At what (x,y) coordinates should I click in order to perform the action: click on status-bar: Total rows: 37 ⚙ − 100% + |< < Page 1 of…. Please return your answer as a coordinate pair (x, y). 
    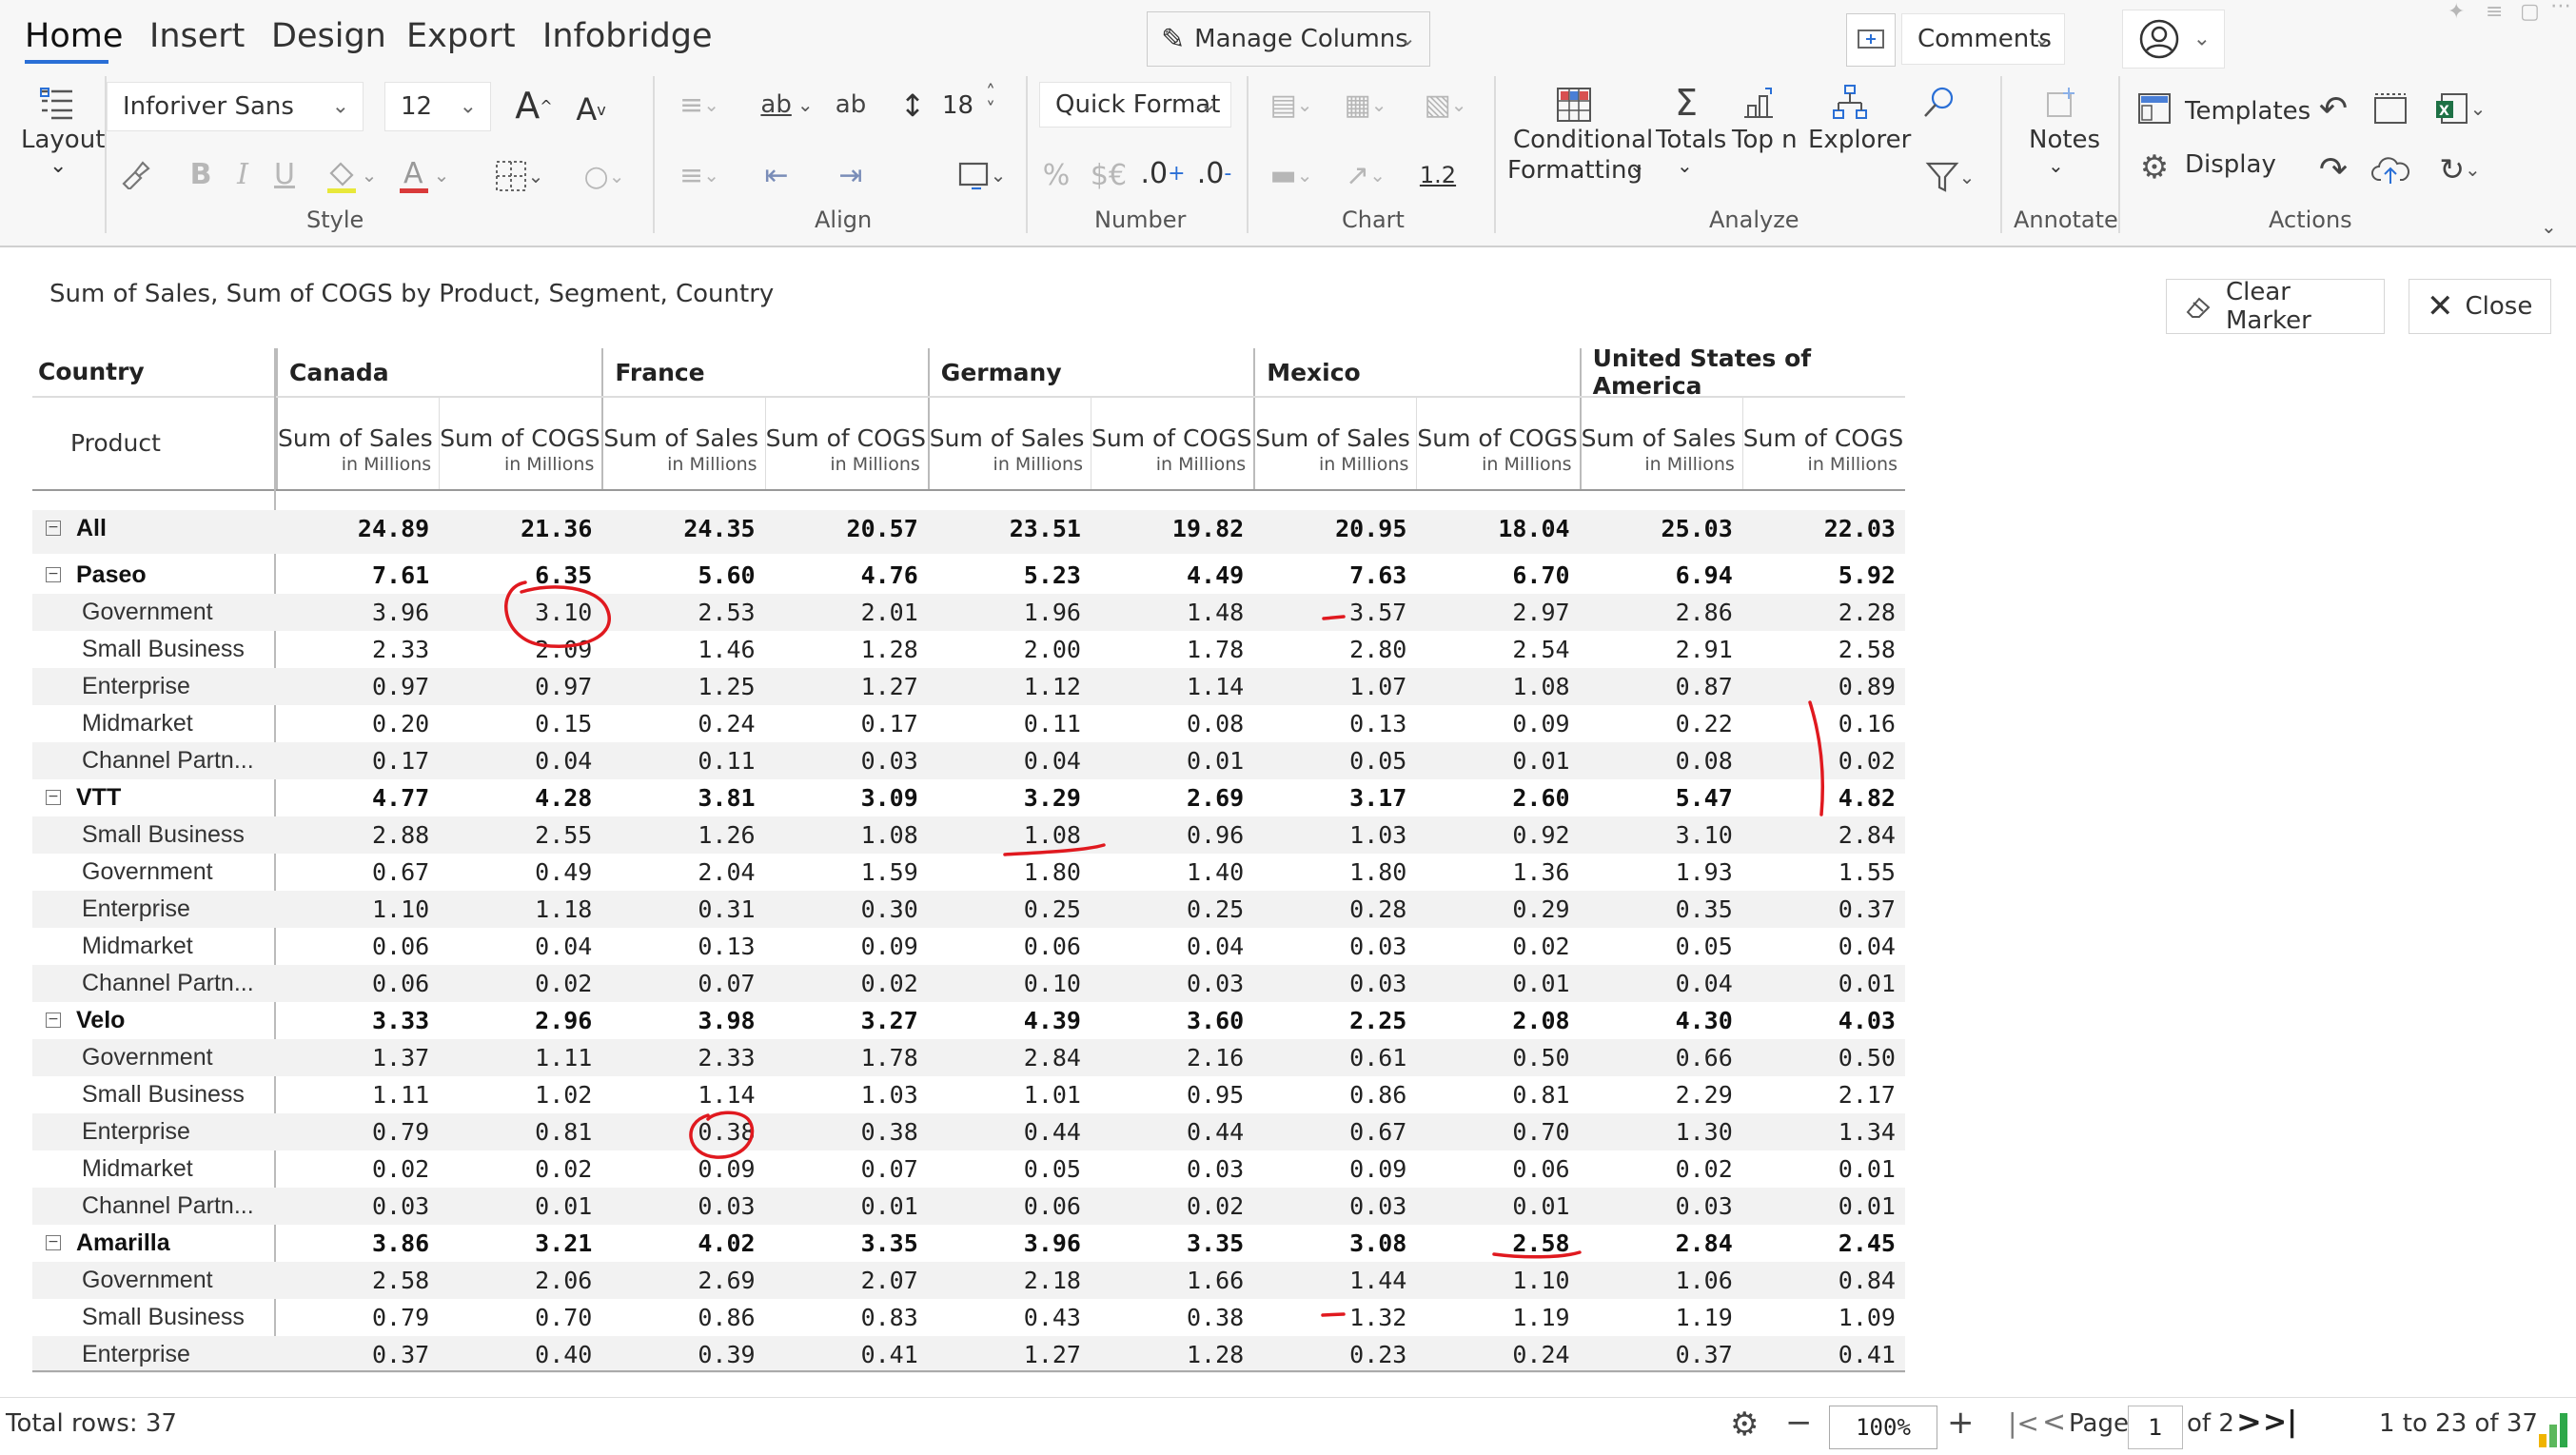
    Looking at the image, I should click on (1288, 1426).